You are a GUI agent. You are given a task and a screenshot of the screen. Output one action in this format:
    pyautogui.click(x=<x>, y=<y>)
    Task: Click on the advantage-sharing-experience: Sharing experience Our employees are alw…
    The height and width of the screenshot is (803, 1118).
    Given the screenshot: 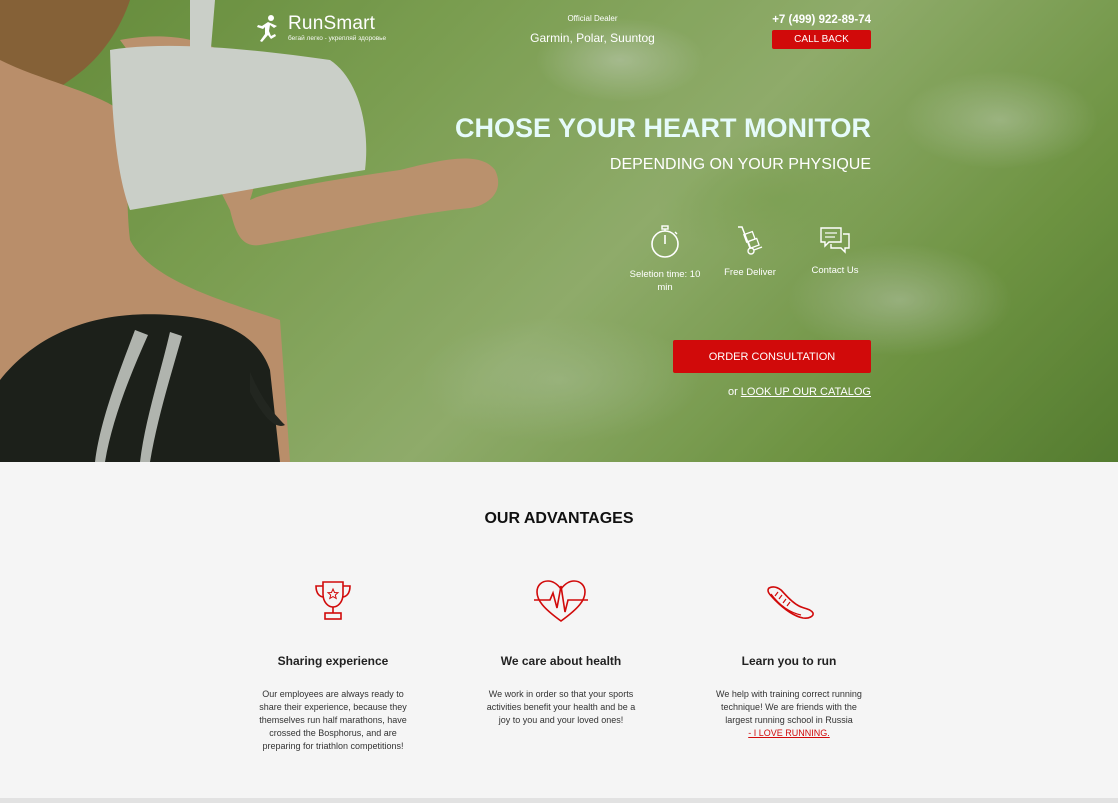 What is the action you would take?
    pyautogui.click(x=333, y=665)
    